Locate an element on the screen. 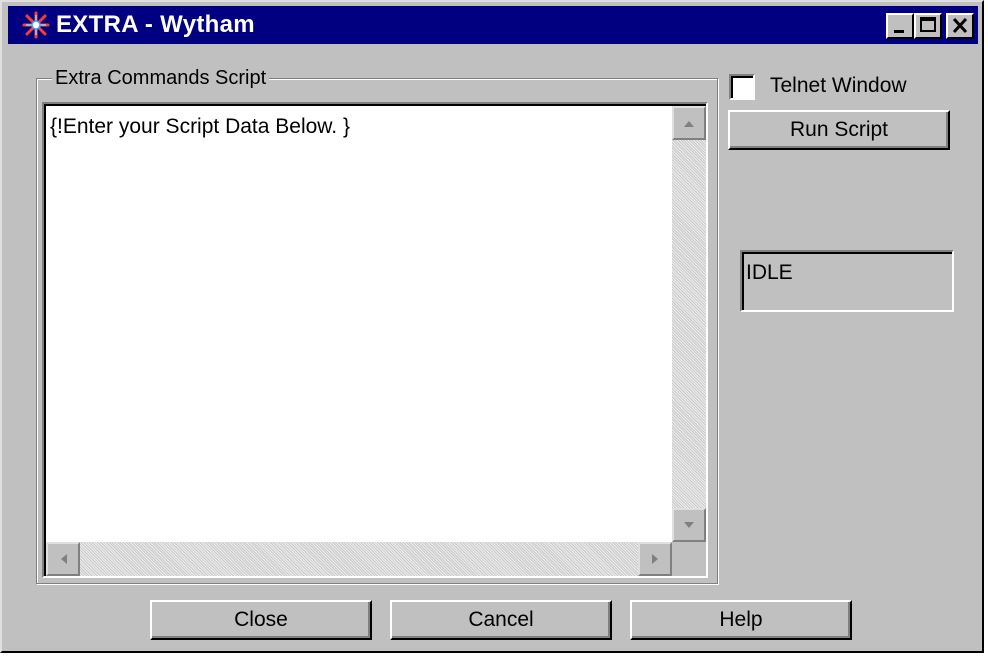 The width and height of the screenshot is (988, 657). arrow-up-icon is located at coordinates (689, 124).